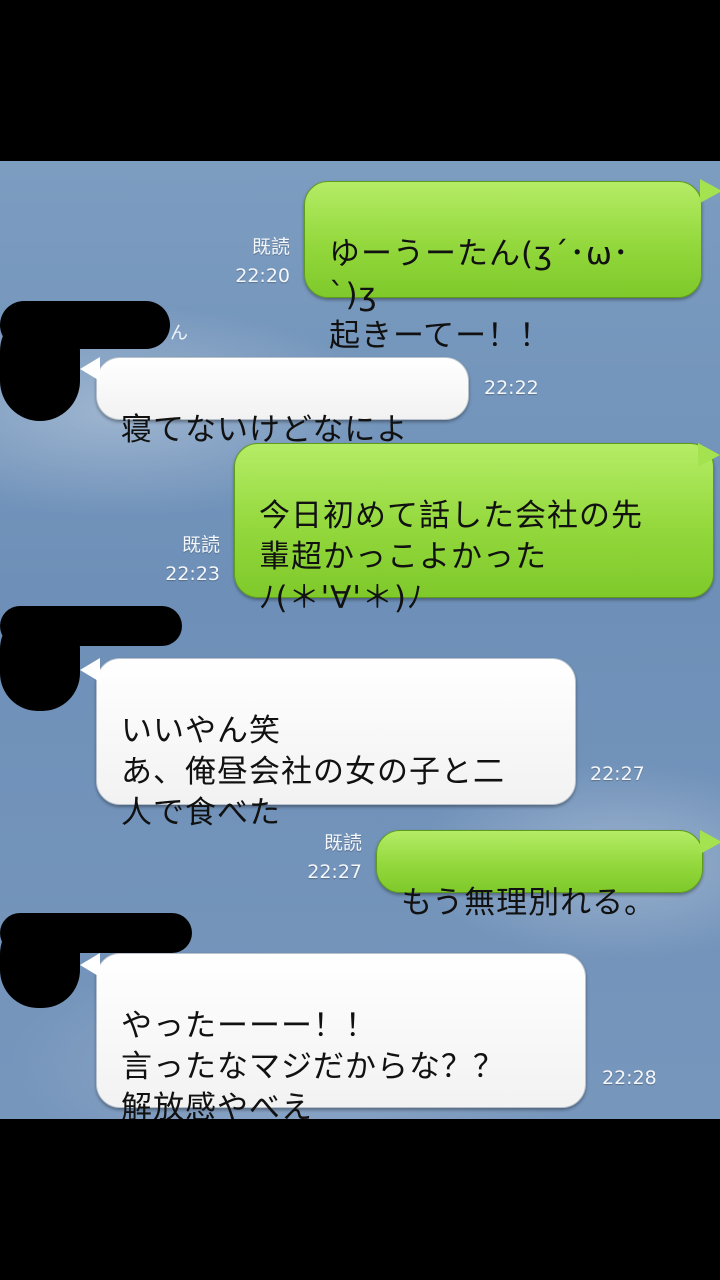 This screenshot has height=1280, width=720. I want to click on message-text: もう無理別れる。, so click(529, 903).